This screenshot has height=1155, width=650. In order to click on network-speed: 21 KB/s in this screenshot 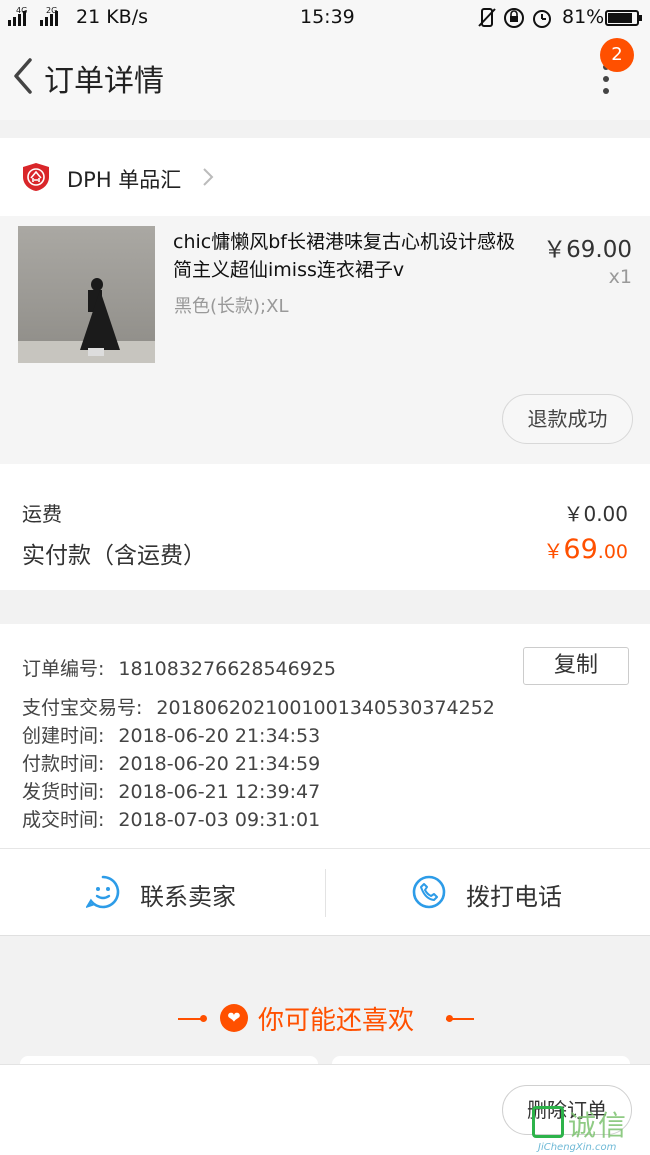, I will do `click(112, 17)`.